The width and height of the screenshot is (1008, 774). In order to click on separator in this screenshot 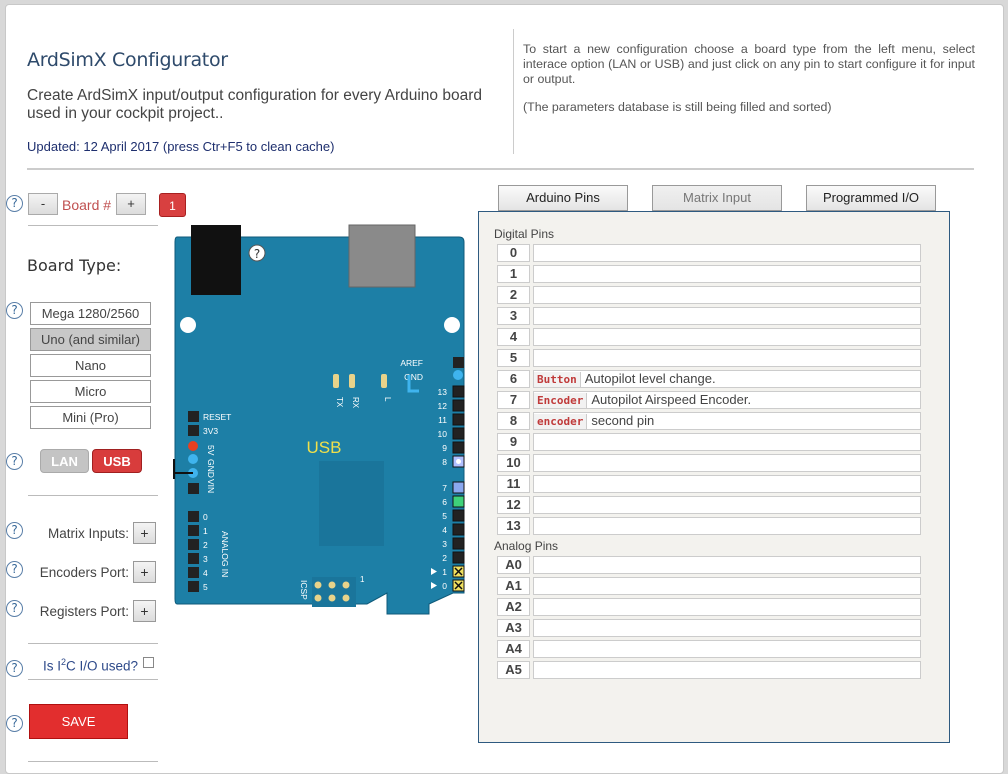, I will do `click(93, 225)`.